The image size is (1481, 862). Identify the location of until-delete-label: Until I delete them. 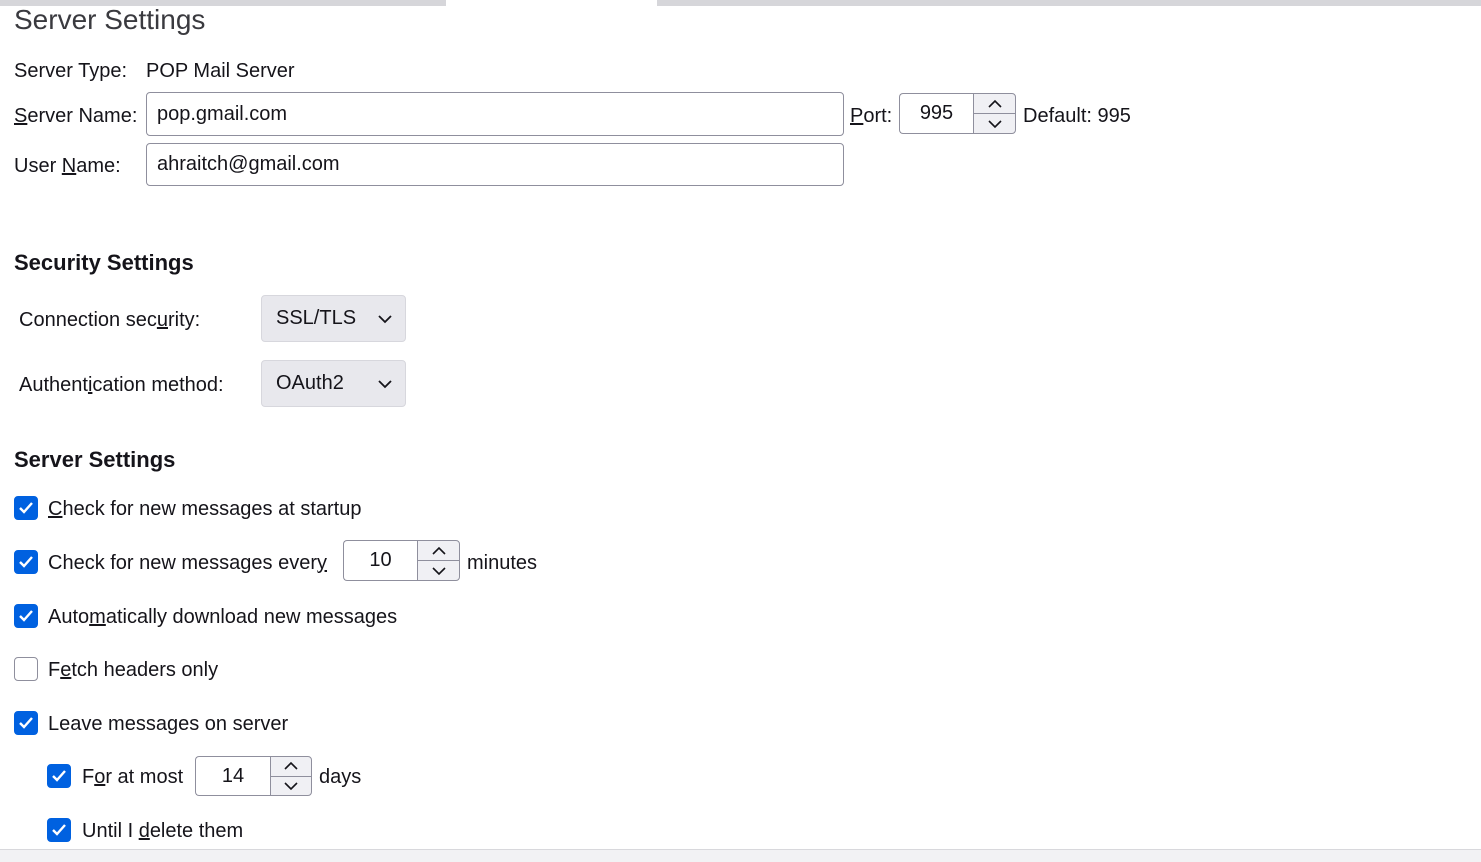
(162, 831).